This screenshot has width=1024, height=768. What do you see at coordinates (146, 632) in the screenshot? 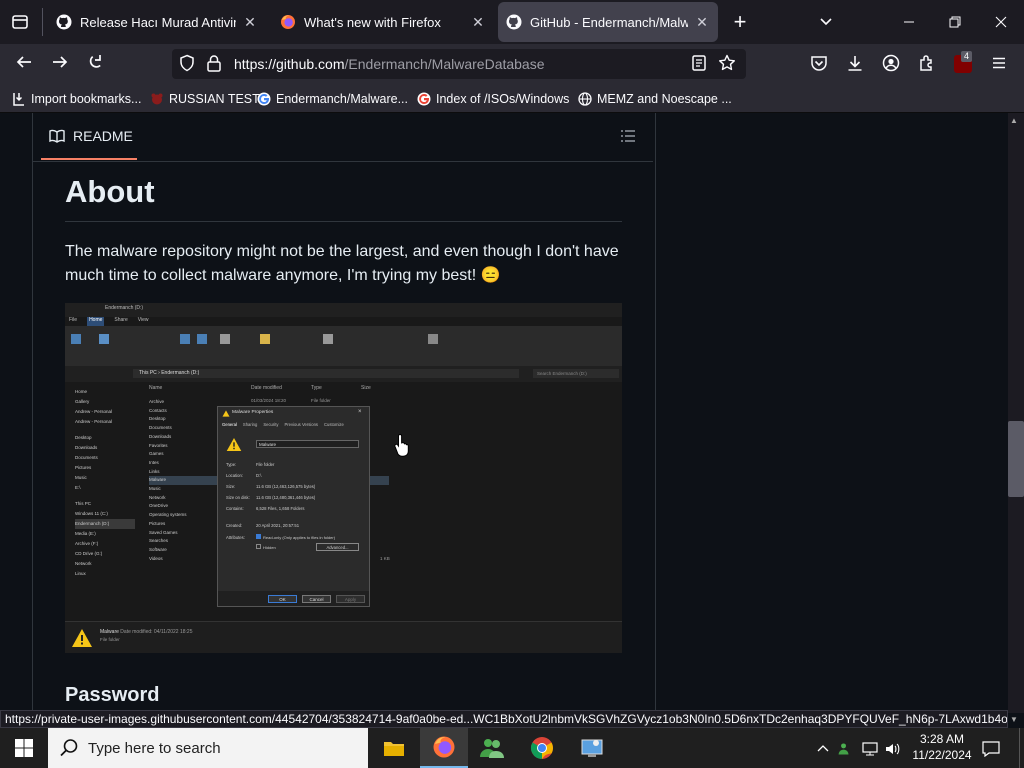
I see `explorer-status-name: Malware Date modified: 04/11/2022 18:25` at bounding box center [146, 632].